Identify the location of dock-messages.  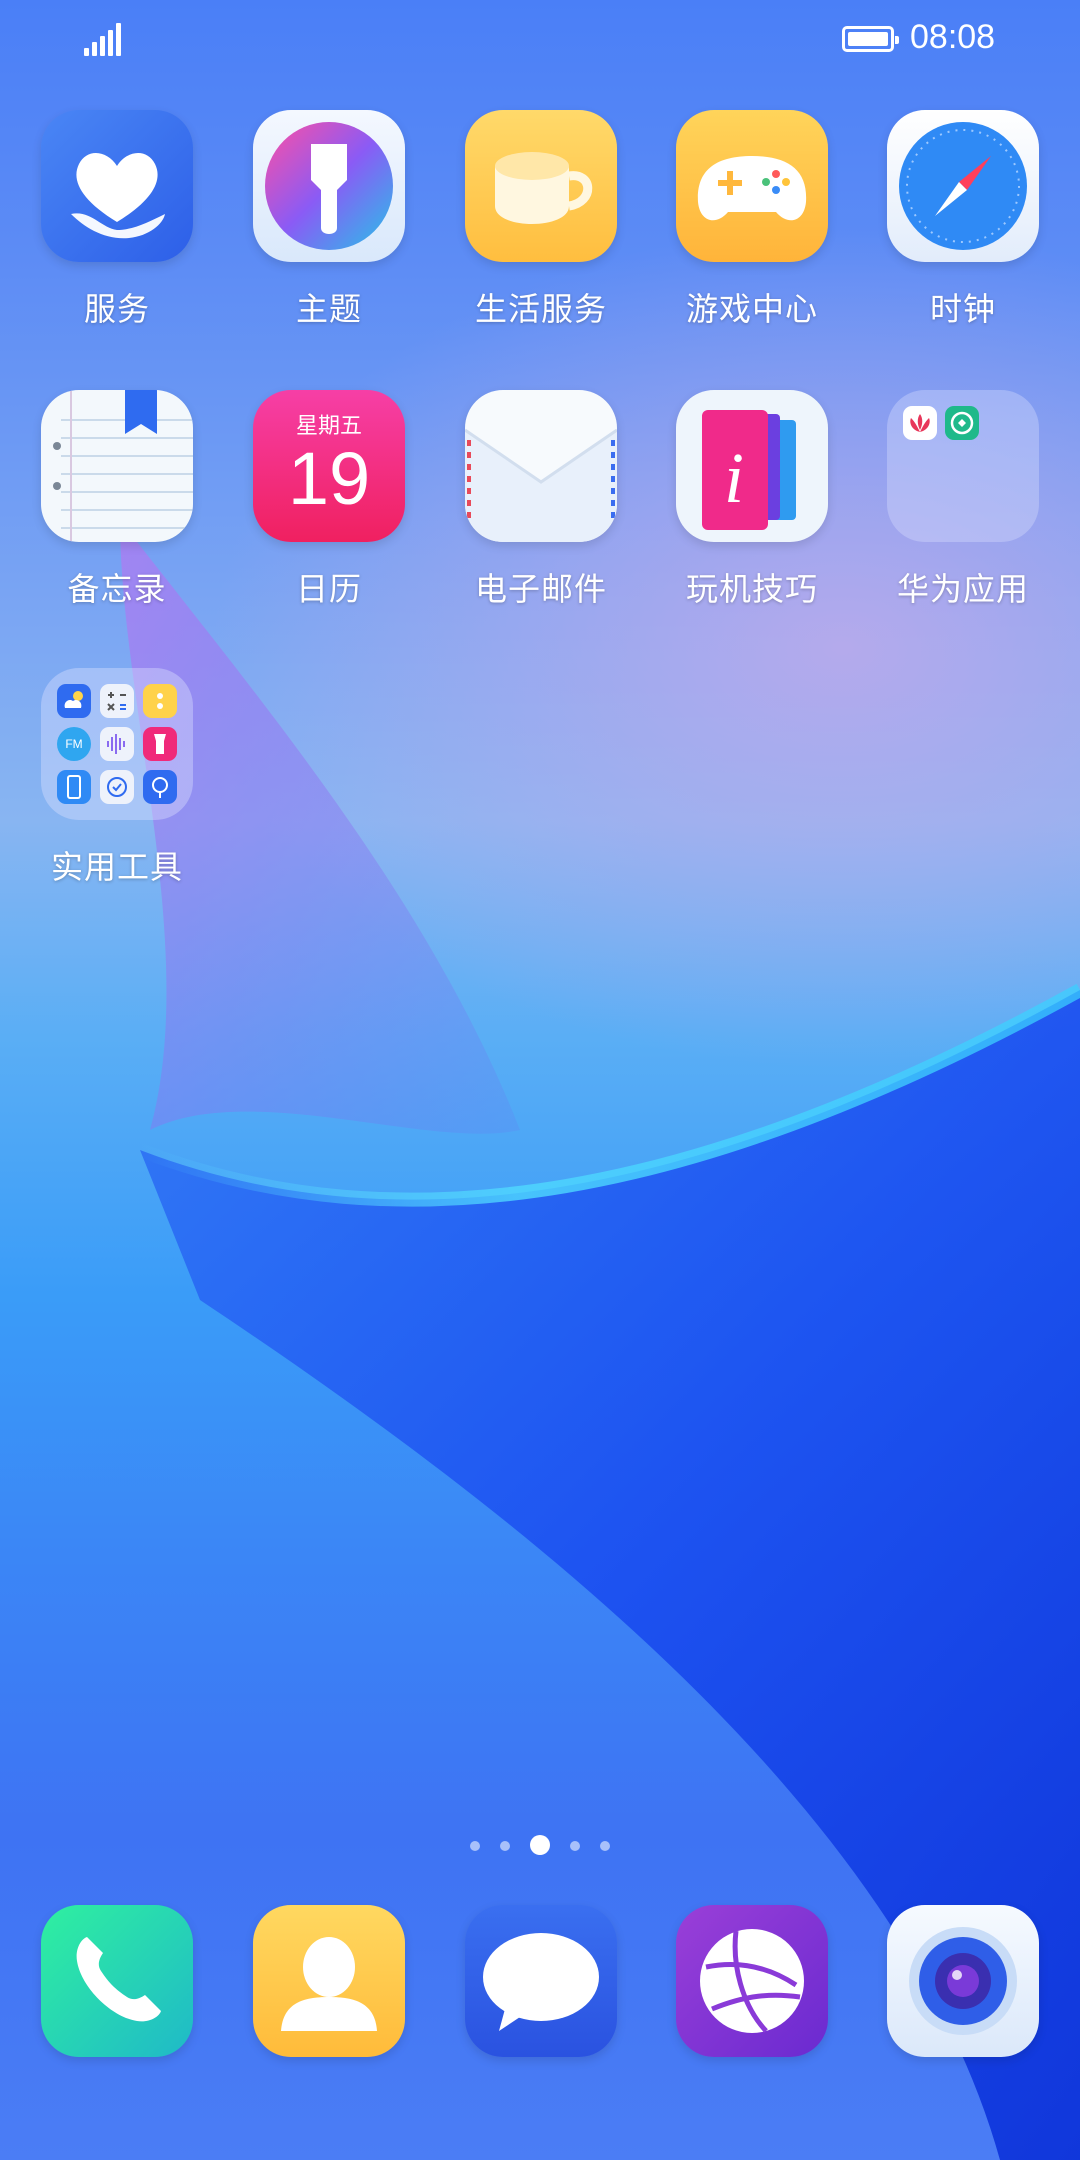
(541, 1981).